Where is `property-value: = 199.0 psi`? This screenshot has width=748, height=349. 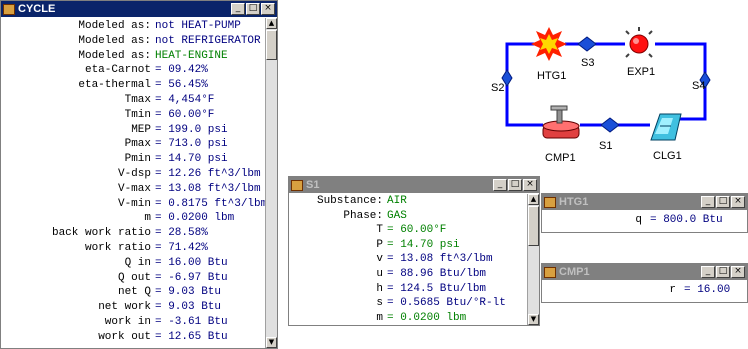
property-value: = 199.0 psi is located at coordinates (191, 130).